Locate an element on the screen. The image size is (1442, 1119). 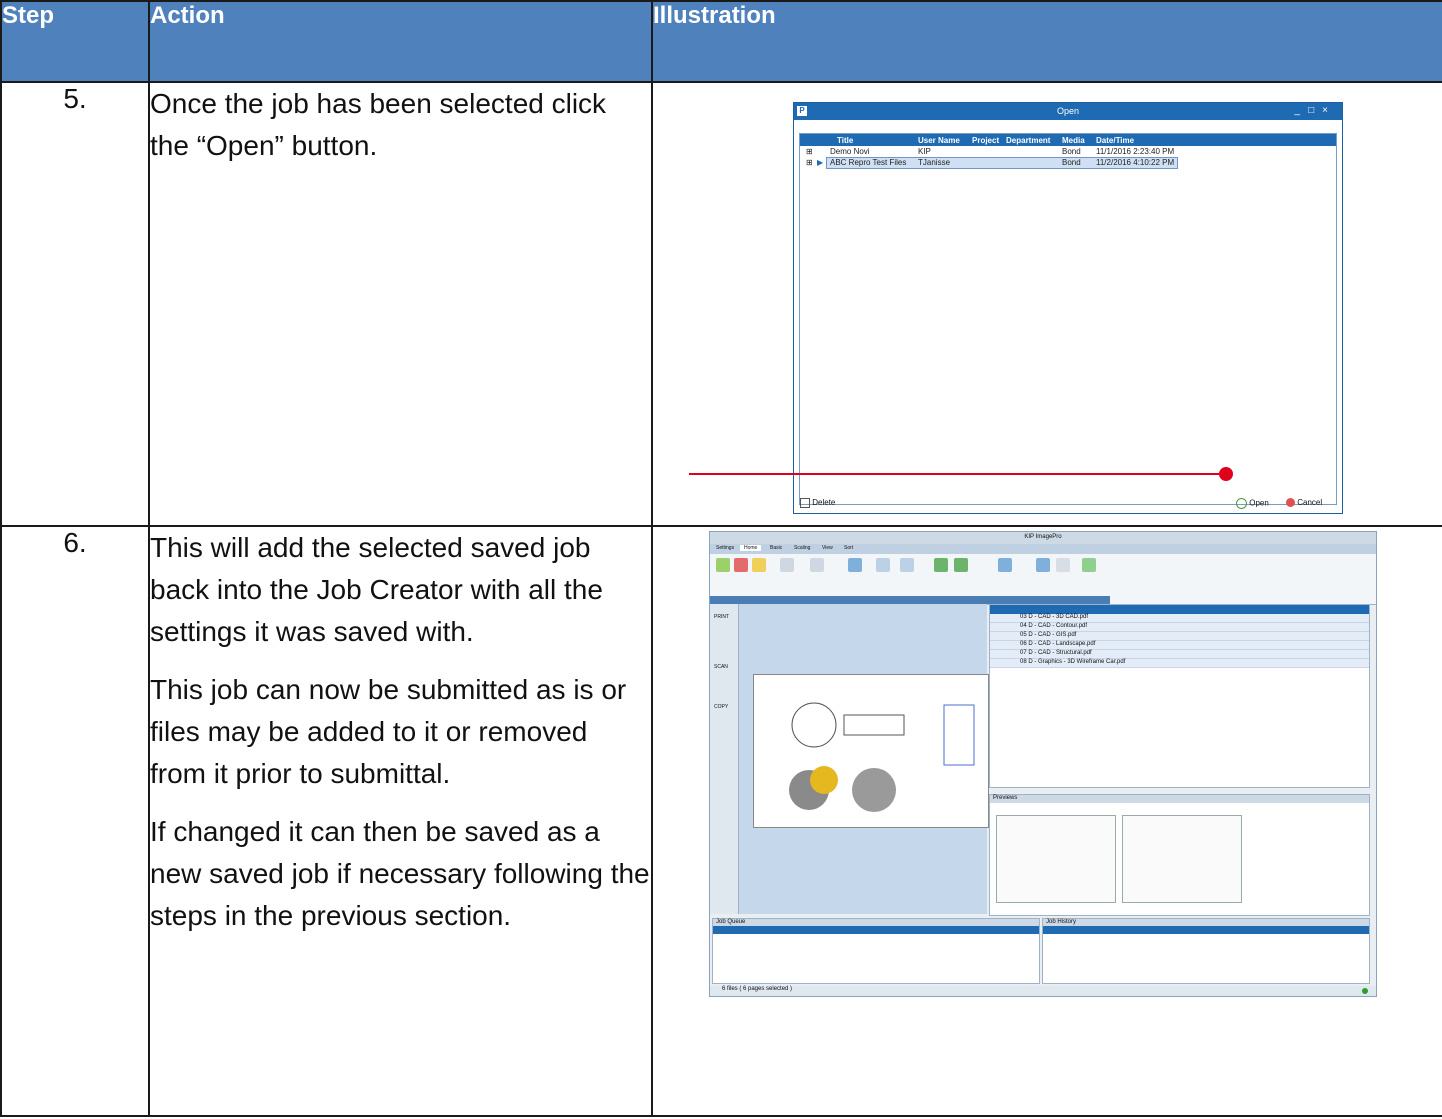
new-icon is located at coordinates (759, 565).